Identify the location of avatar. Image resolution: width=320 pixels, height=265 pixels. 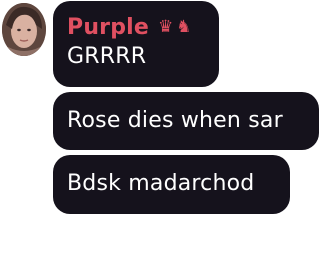
(24, 29).